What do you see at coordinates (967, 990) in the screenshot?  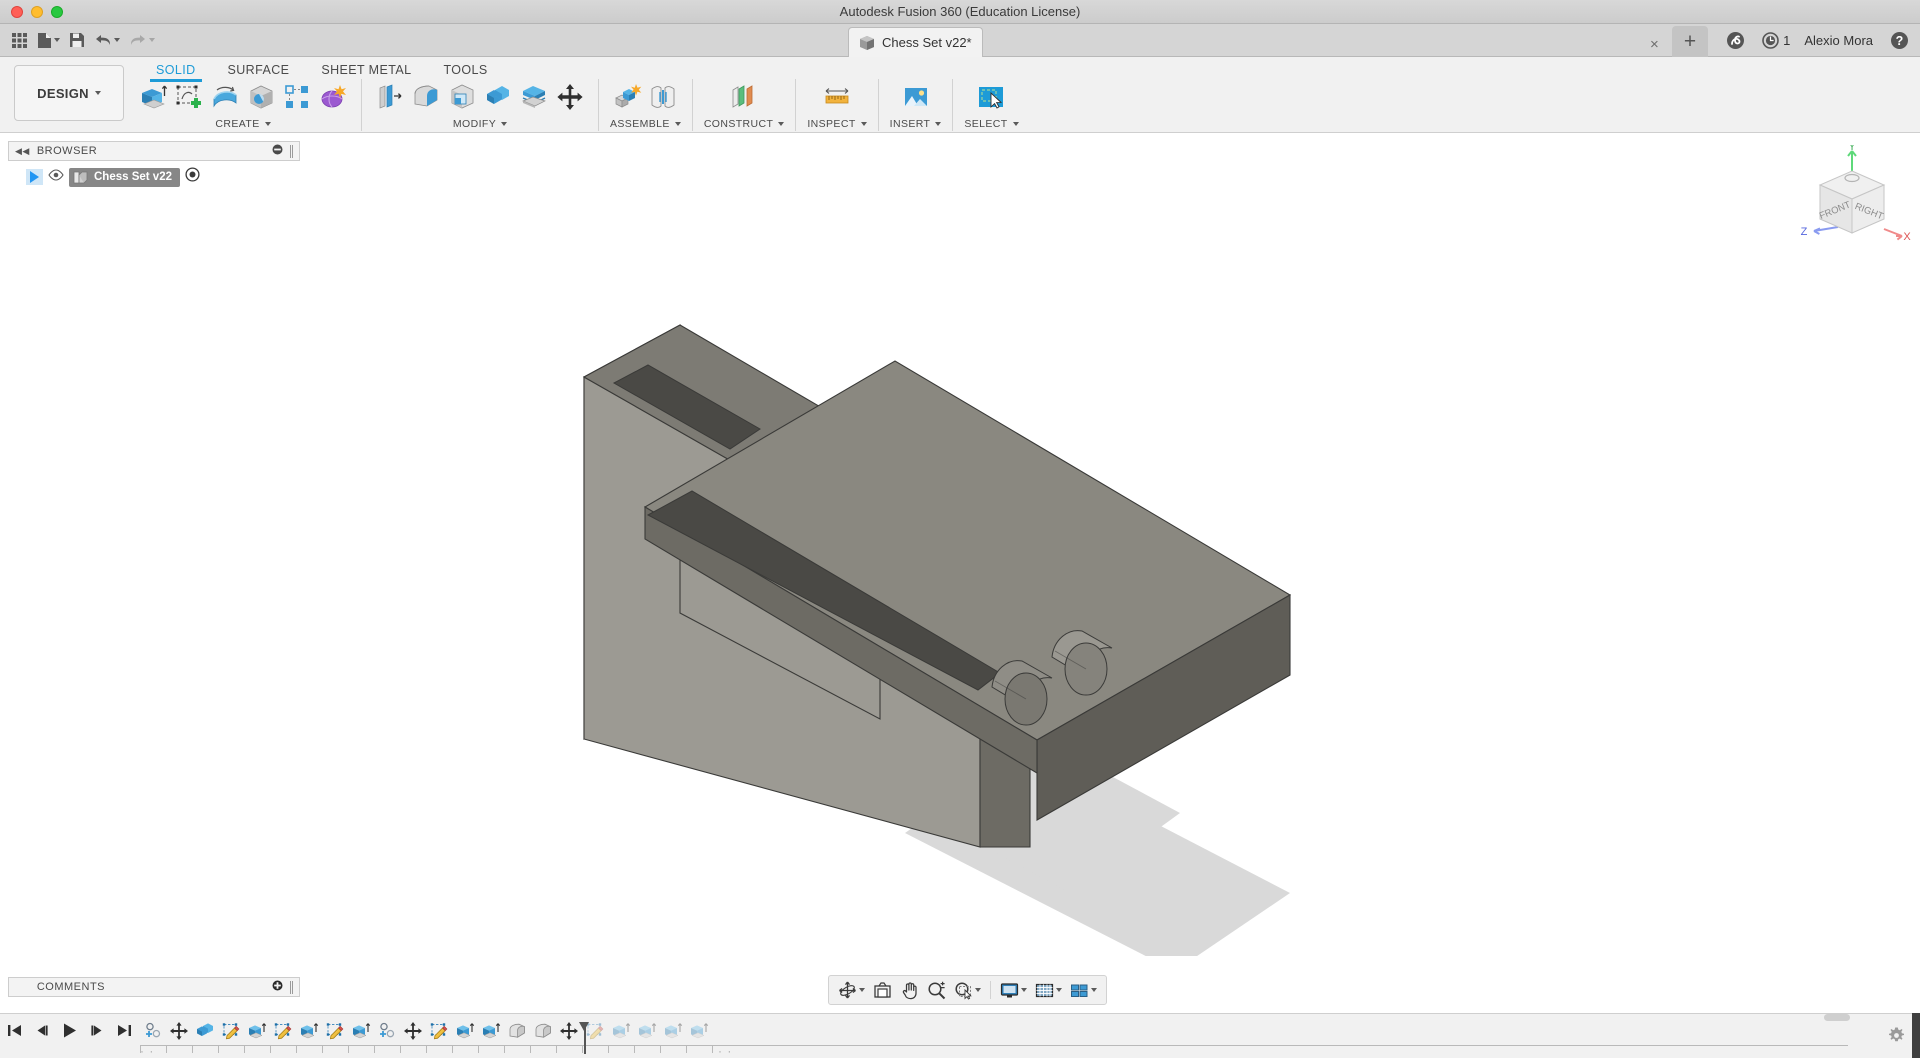 I see `zoom-window-icon` at bounding box center [967, 990].